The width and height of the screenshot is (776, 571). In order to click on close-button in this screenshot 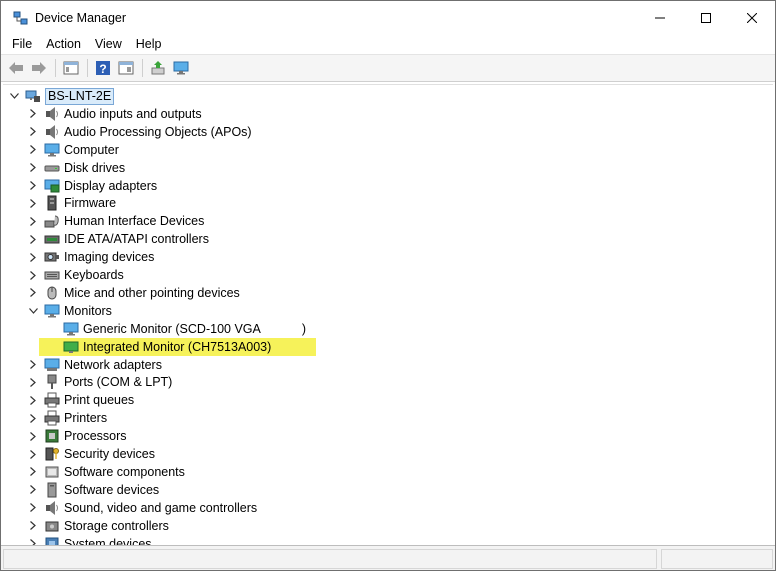, I will do `click(752, 17)`.